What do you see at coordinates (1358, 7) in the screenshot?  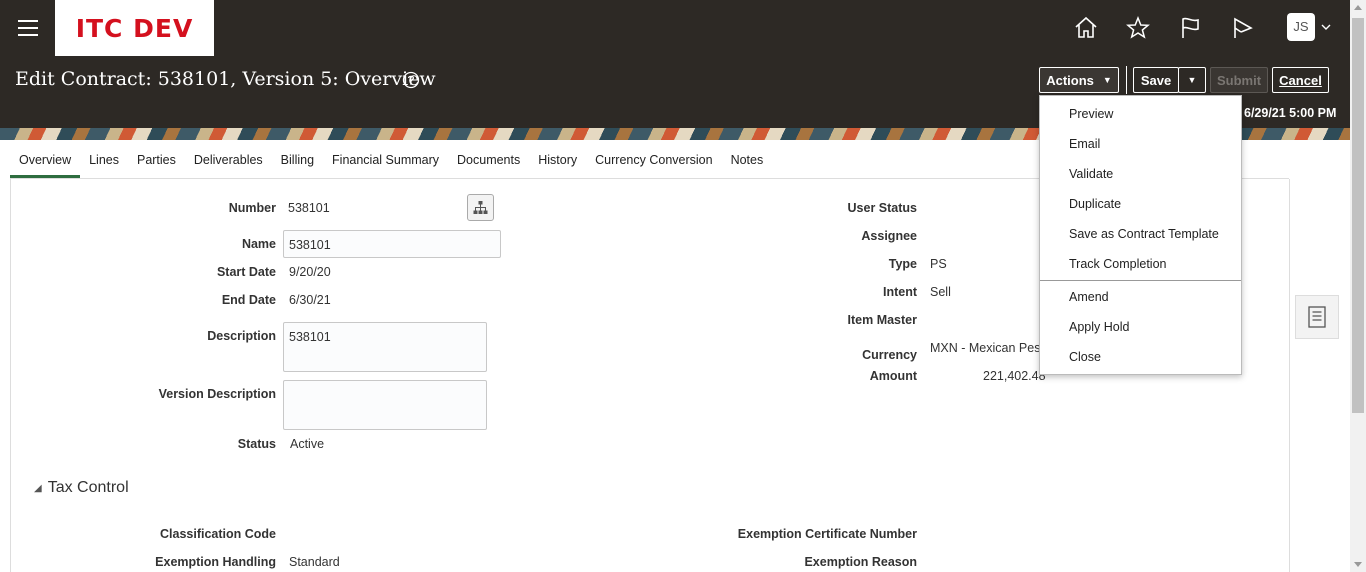 I see `scroll-up-arrow-icon` at bounding box center [1358, 7].